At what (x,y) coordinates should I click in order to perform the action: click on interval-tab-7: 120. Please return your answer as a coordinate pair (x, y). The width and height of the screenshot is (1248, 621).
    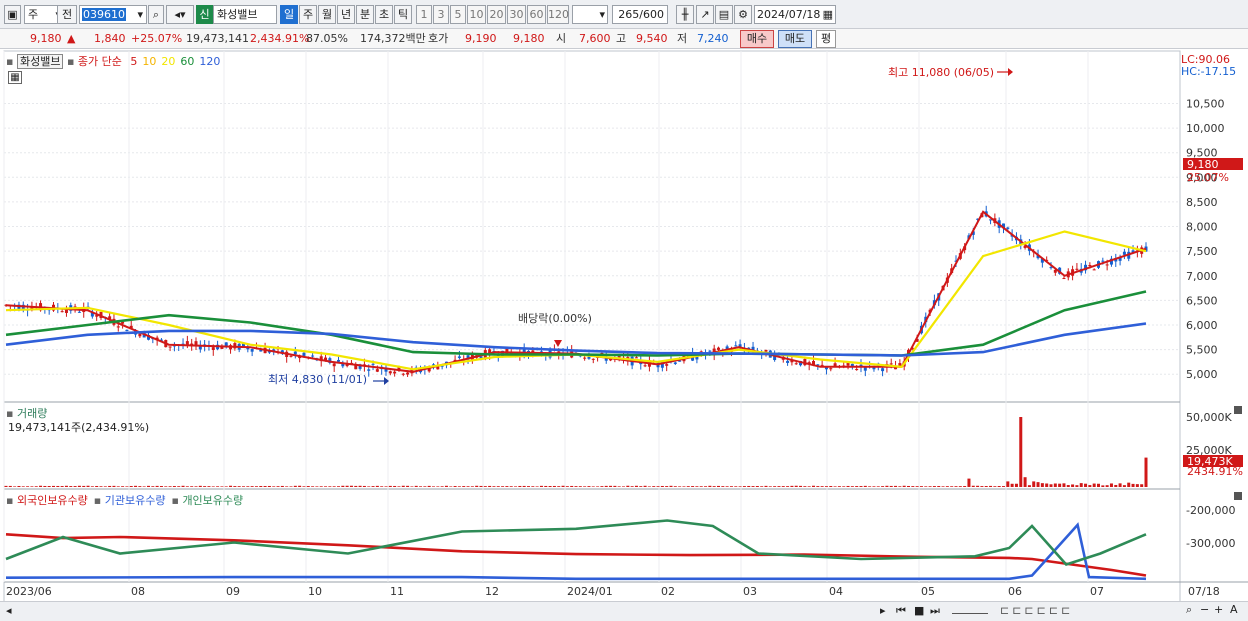
    Looking at the image, I should click on (558, 14).